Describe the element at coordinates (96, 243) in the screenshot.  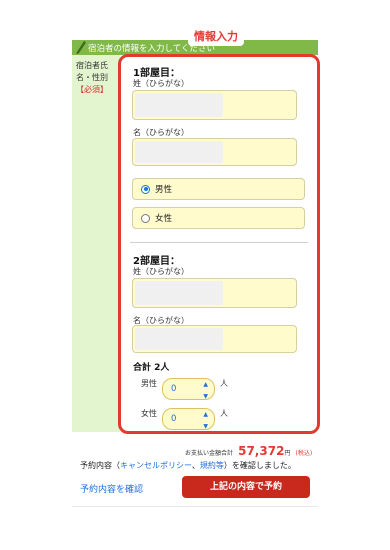
I see `label-column` at that location.